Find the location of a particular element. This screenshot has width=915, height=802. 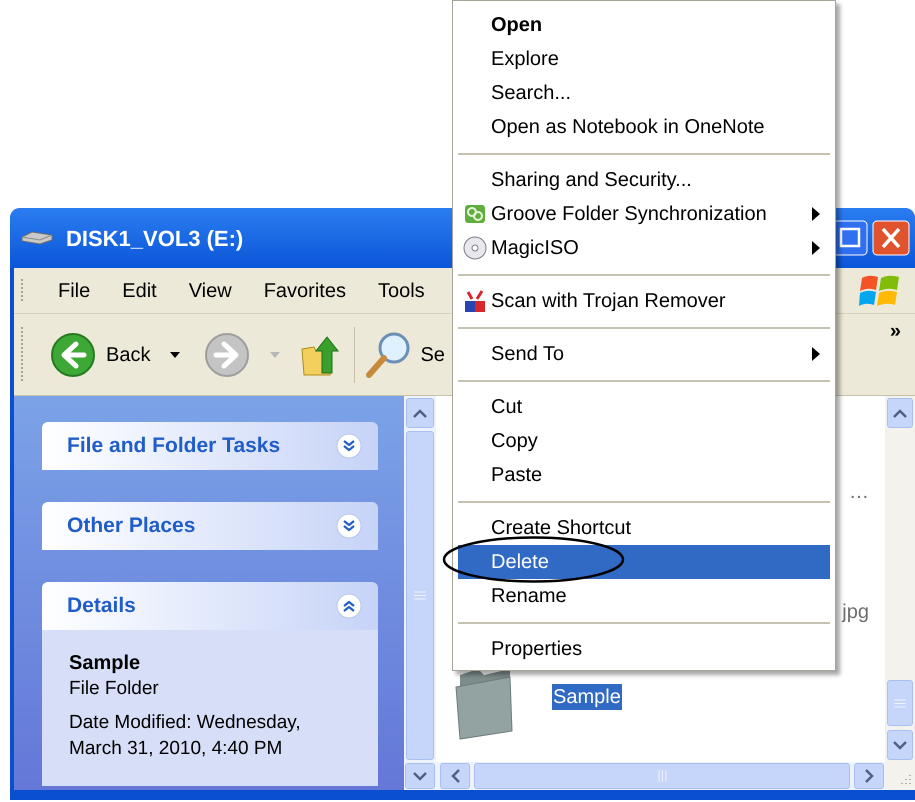

file-label: Sample is located at coordinates (587, 697).